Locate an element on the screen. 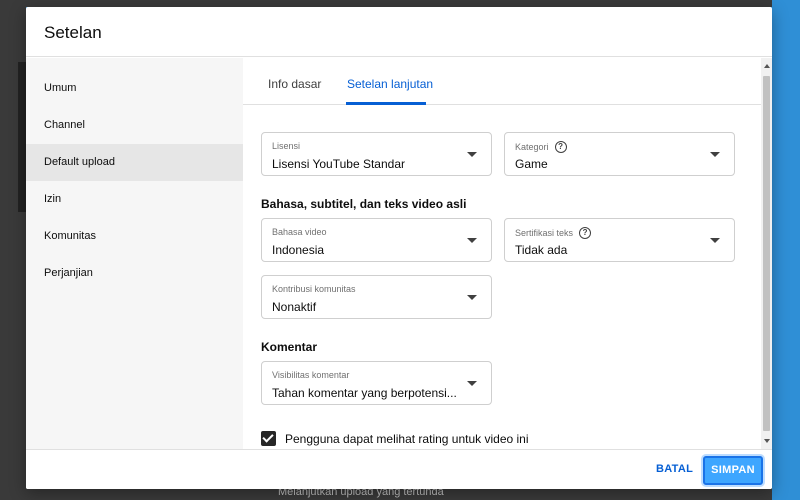 The image size is (800, 500). dialog-footer: BATAL SIMPAN is located at coordinates (399, 469).